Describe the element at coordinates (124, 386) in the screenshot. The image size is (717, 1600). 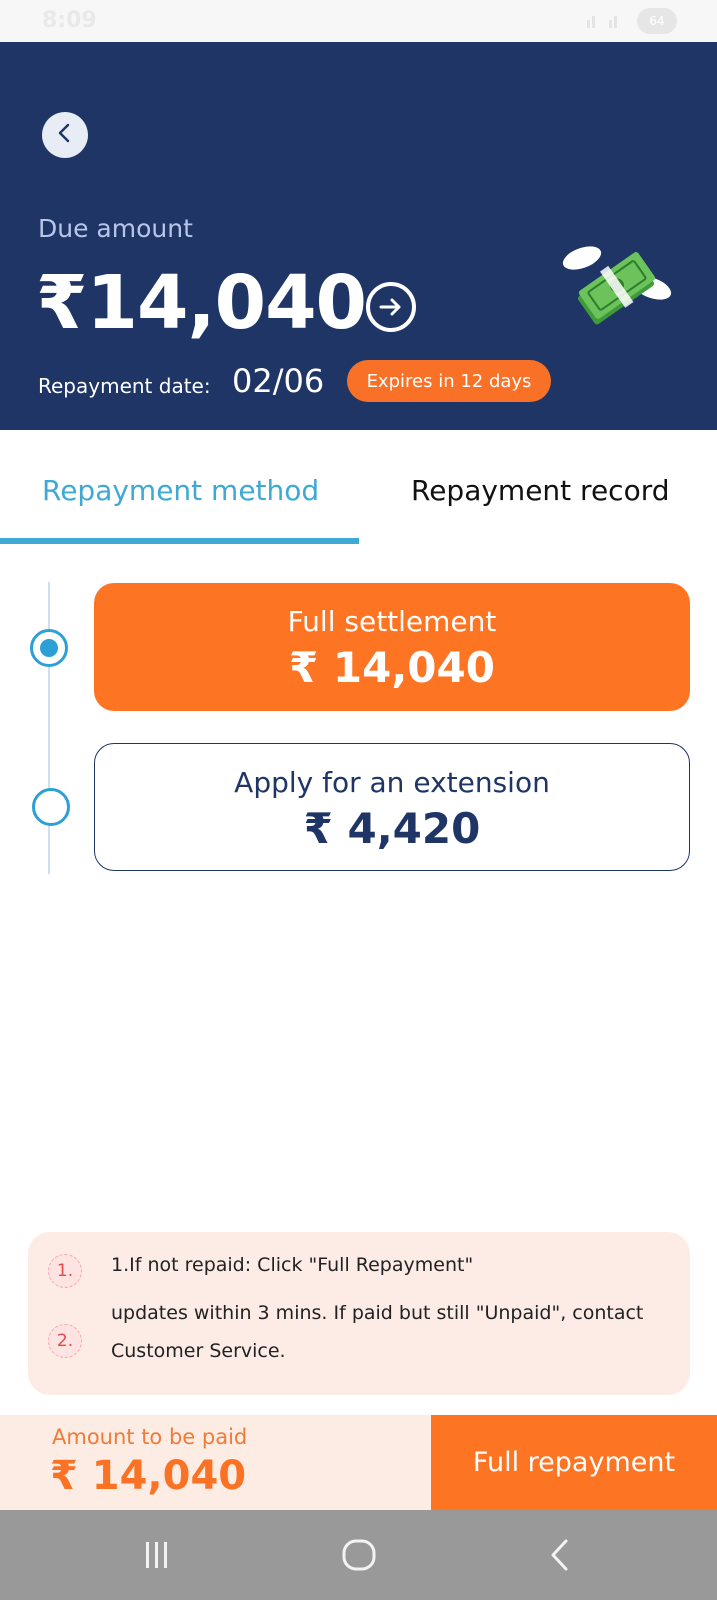
I see `repayment-date-label: Repayment date:` at that location.